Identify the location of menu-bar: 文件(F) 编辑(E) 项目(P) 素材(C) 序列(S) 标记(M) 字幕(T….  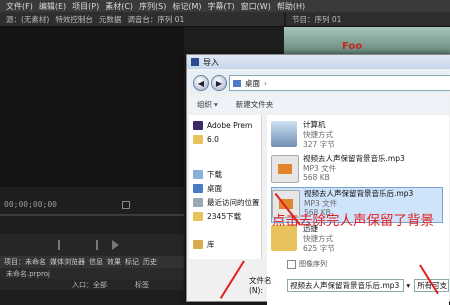
(225, 6).